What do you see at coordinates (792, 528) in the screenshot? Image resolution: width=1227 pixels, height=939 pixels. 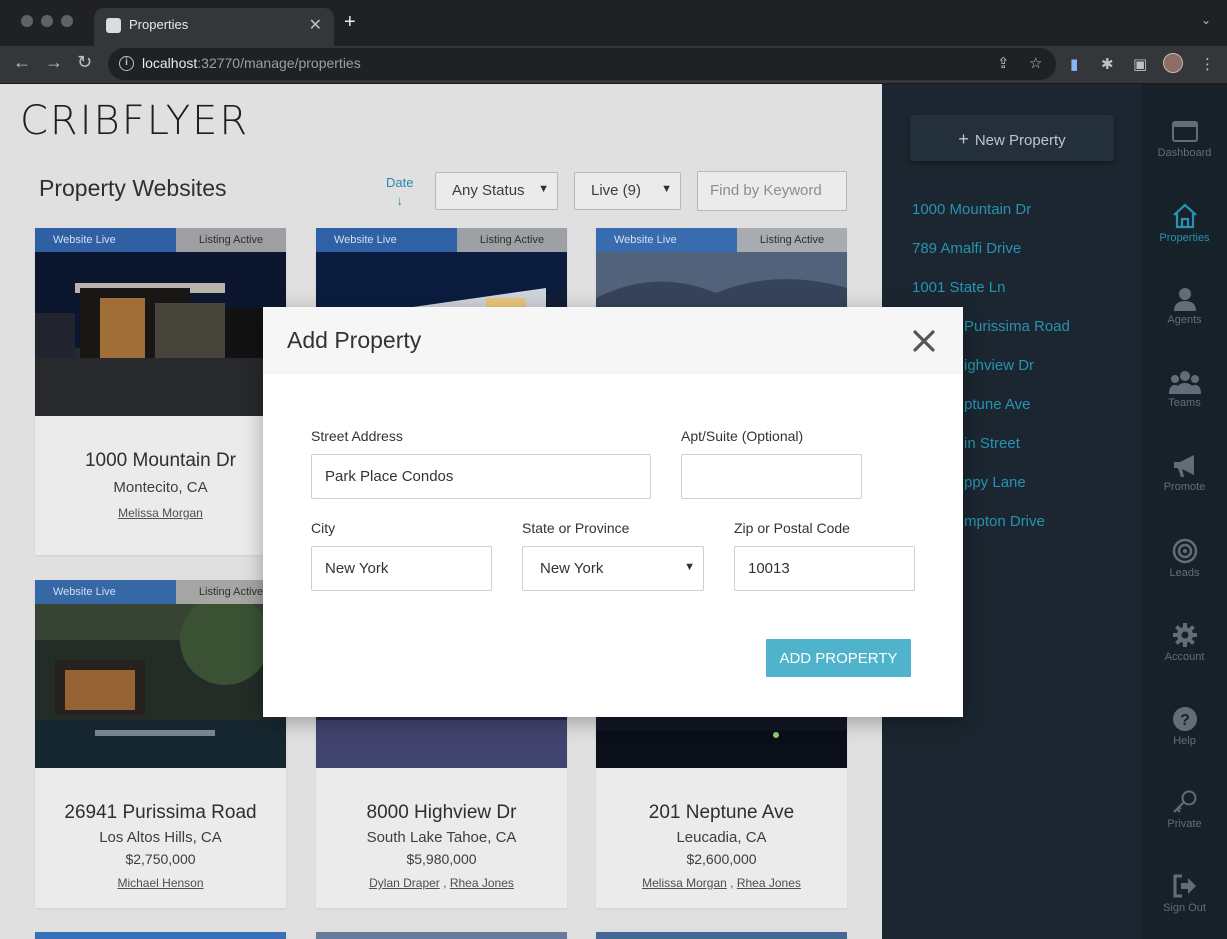 I see `zip-label: Zip or Postal Code` at bounding box center [792, 528].